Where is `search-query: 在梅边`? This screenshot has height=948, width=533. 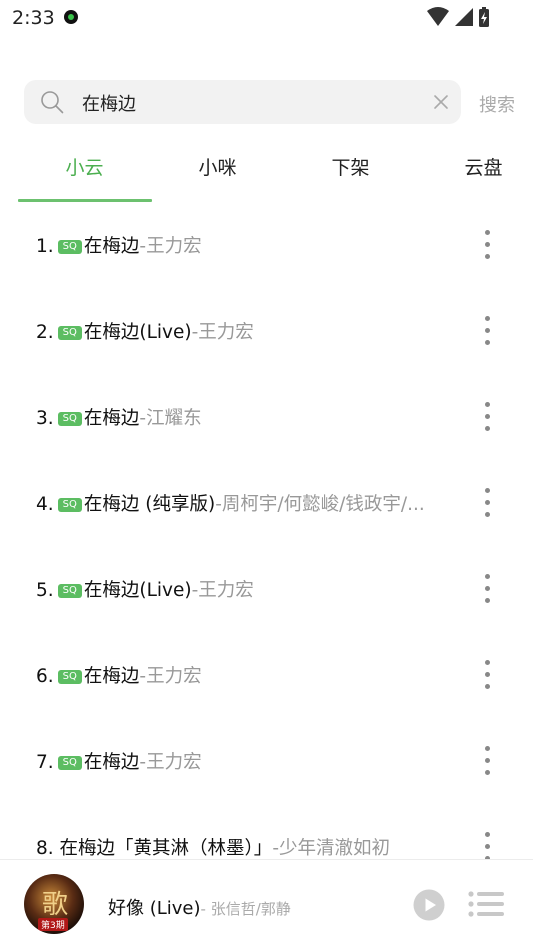
search-query: 在梅边 is located at coordinates (109, 104).